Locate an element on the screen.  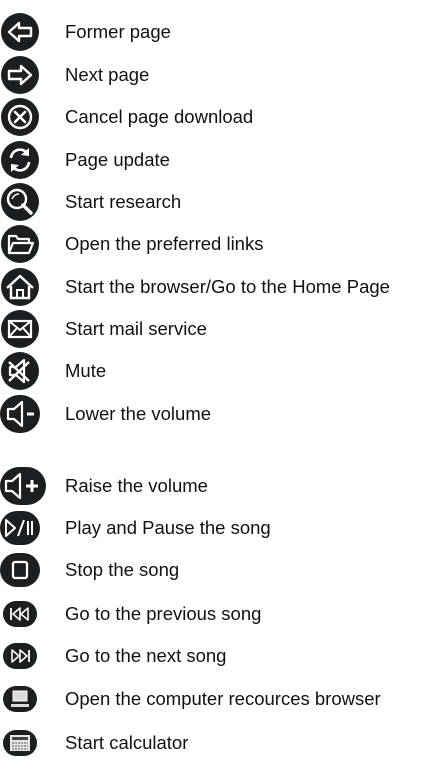
legend-row-next-page: Next page is located at coordinates (220, 75).